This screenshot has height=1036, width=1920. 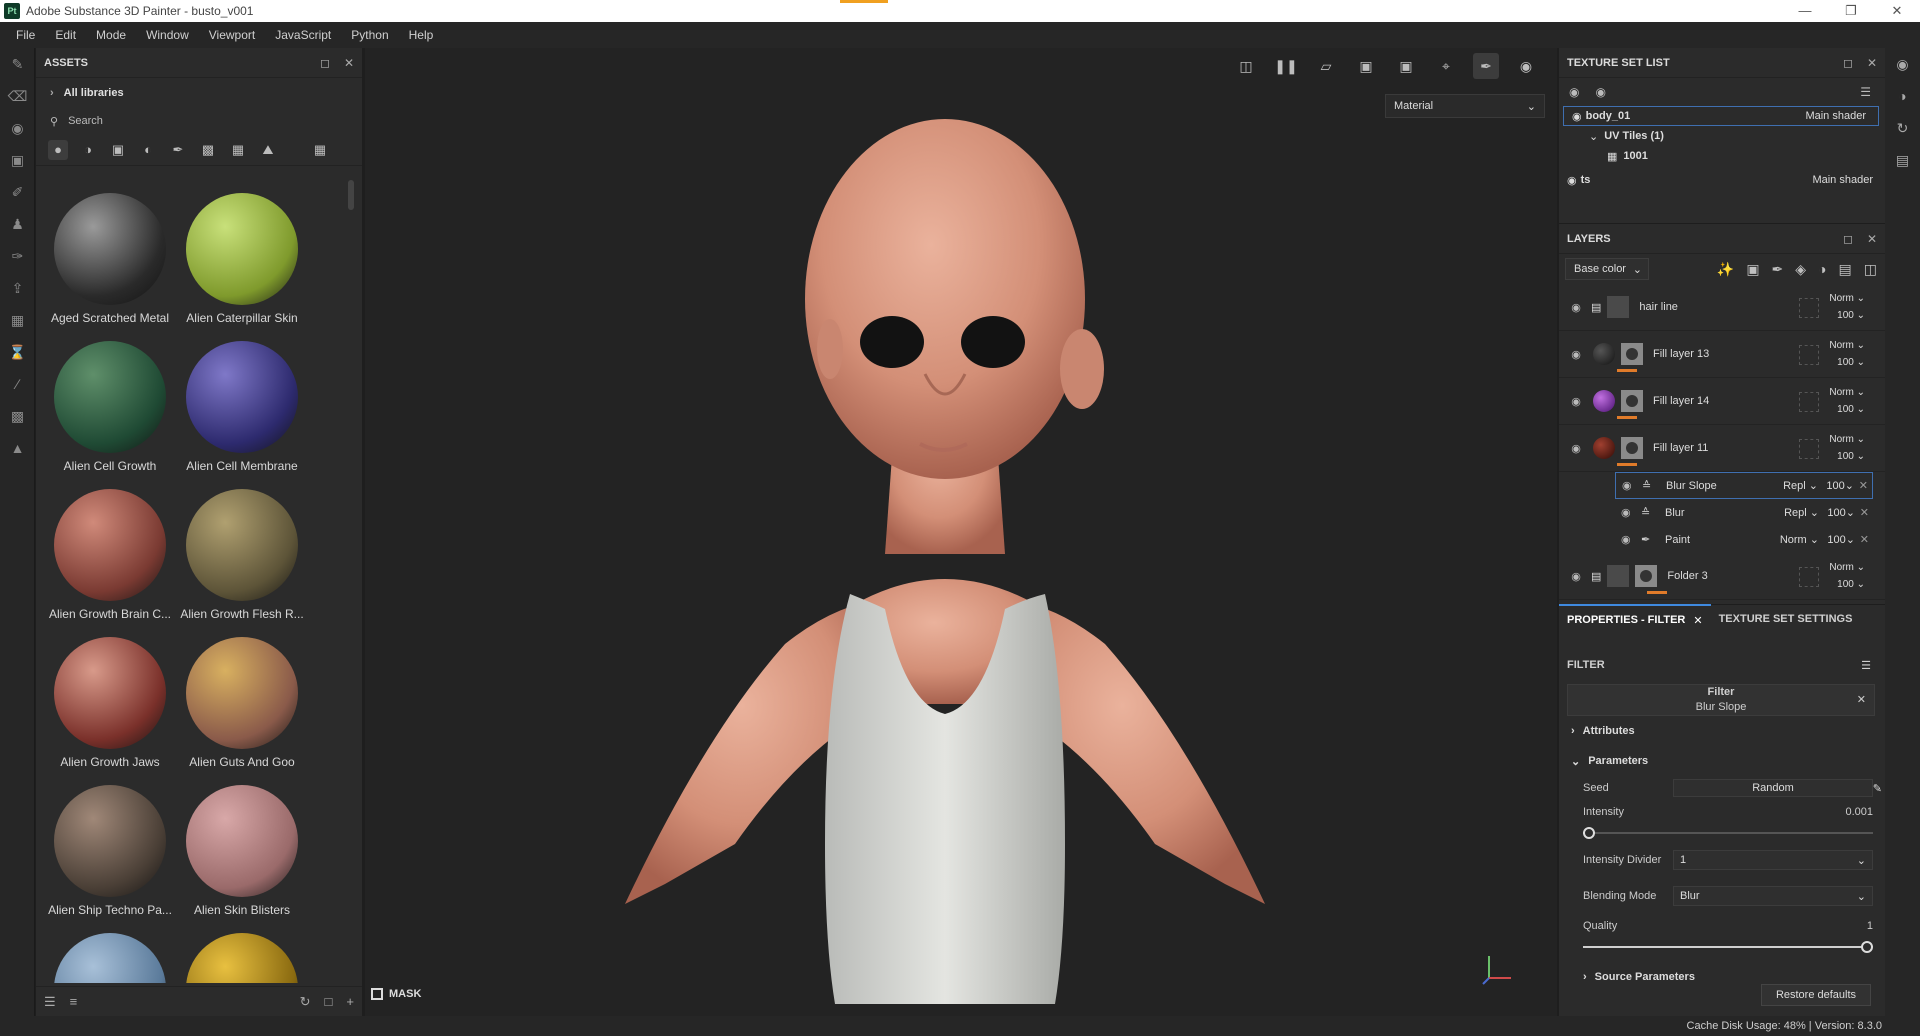 What do you see at coordinates (1286, 66) in the screenshot?
I see `pause-icon: ❚❚` at bounding box center [1286, 66].